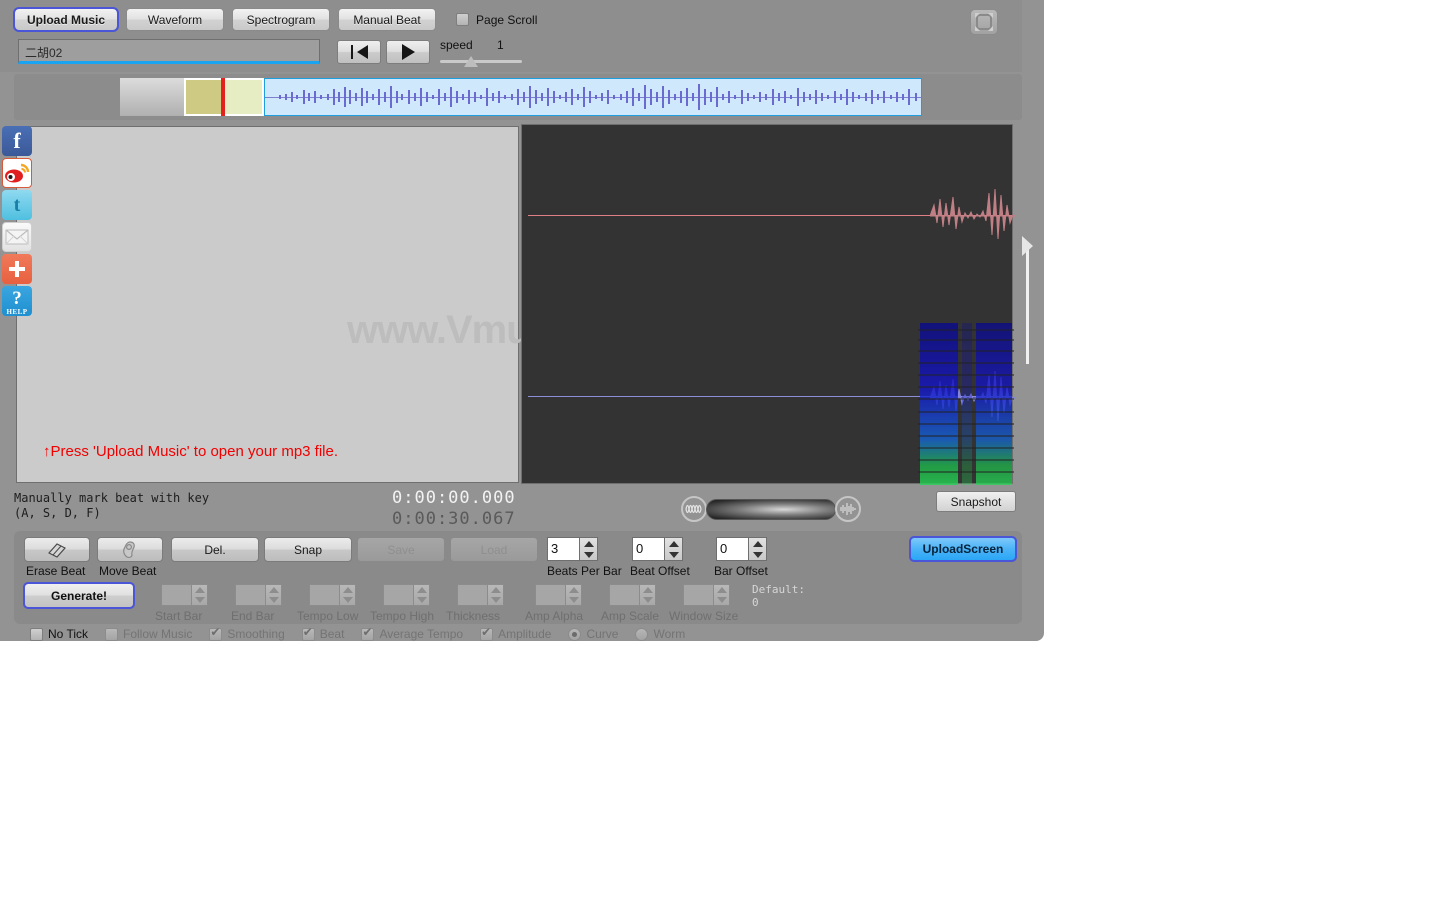 This screenshot has height=900, width=1440. Describe the element at coordinates (148, 634) in the screenshot. I see `option-follow-music: Follow Music` at that location.